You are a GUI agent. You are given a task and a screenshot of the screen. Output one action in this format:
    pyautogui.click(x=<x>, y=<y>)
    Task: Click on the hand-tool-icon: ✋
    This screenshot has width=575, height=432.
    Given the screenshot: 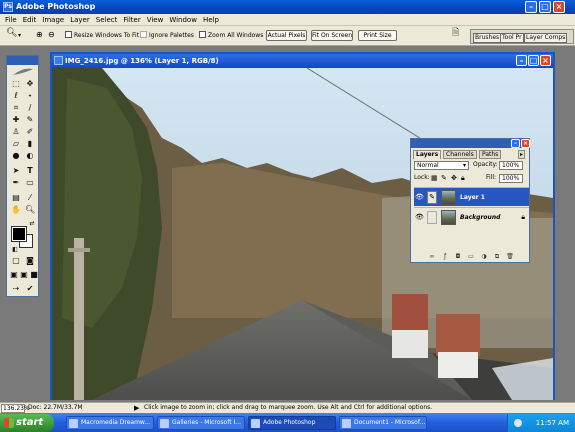 What is the action you would take?
    pyautogui.click(x=16, y=210)
    